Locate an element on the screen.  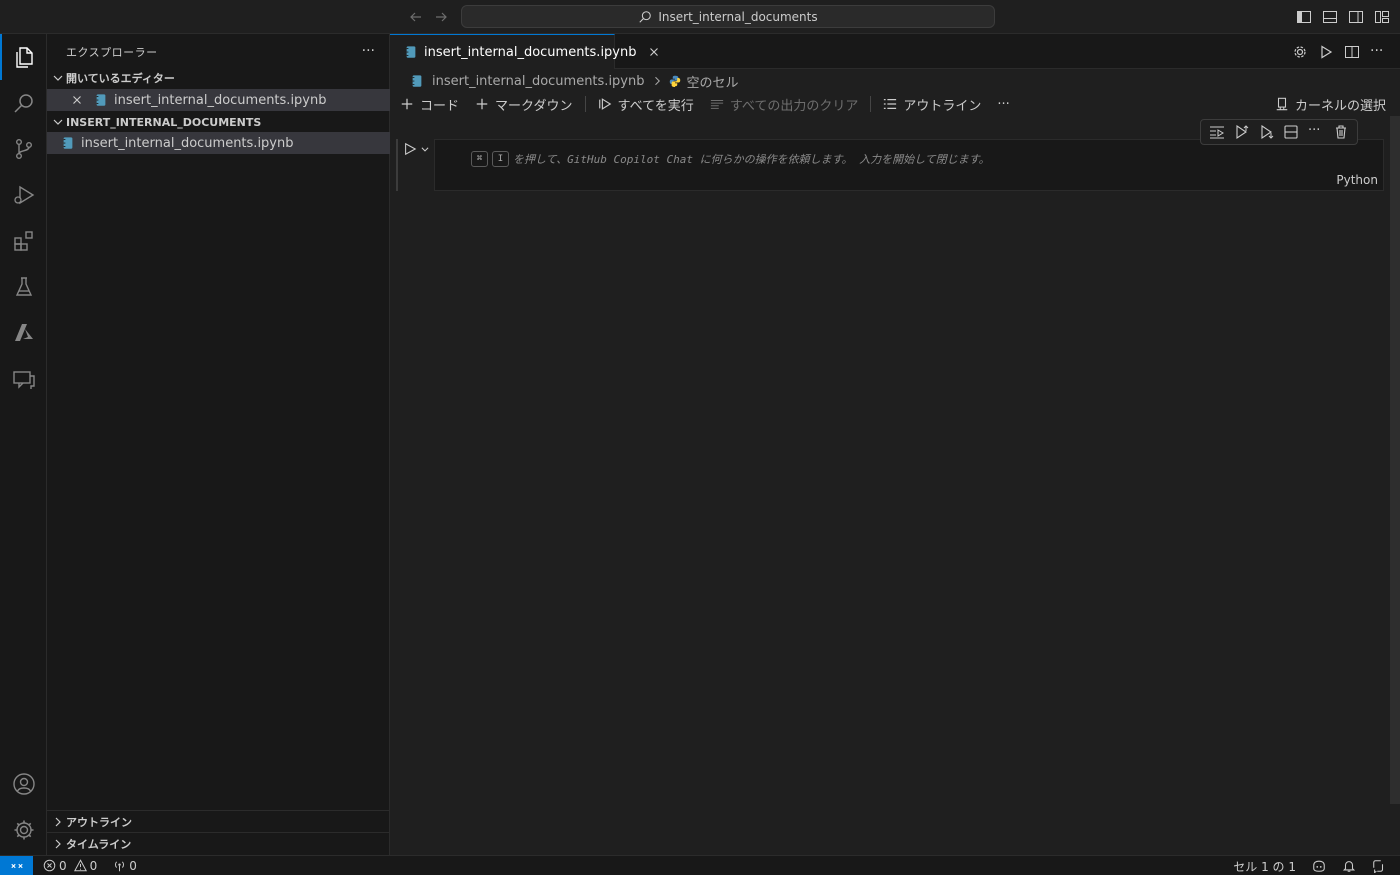
run-all-button: すべてを実行 is located at coordinates (646, 104).